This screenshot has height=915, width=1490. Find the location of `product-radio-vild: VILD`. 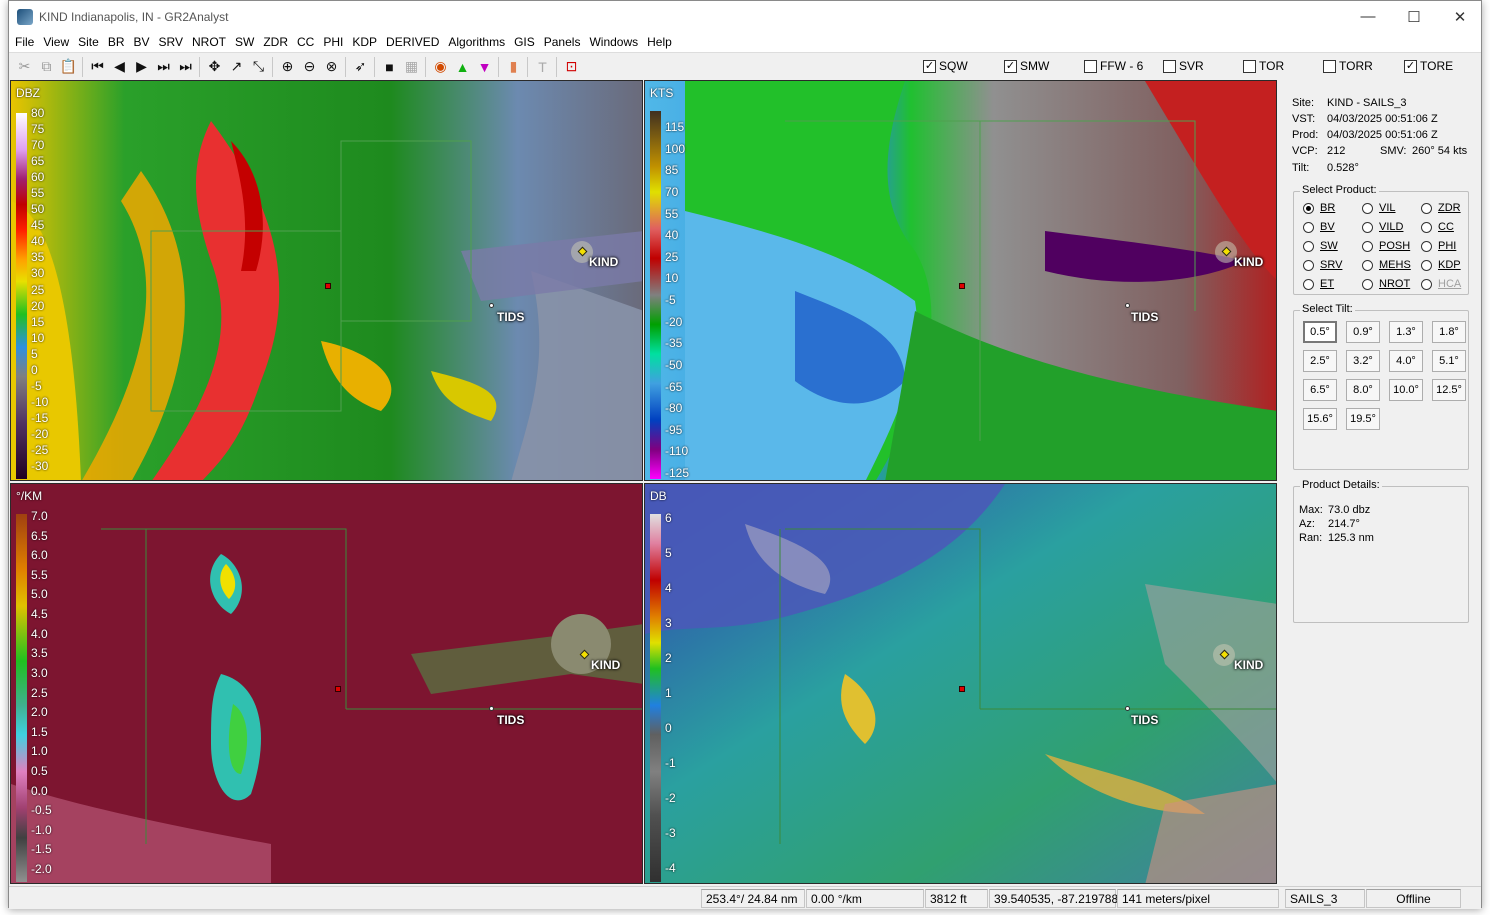

product-radio-vild: VILD is located at coordinates (1382, 227).